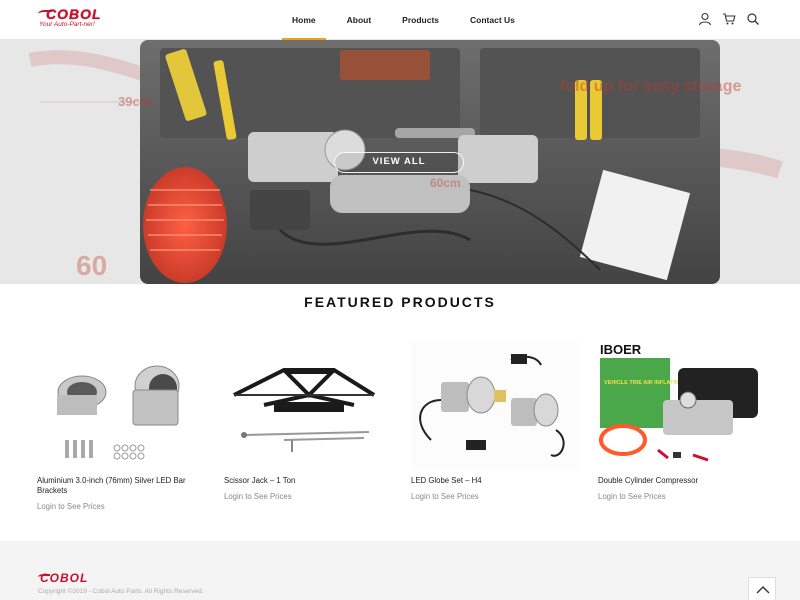 The height and width of the screenshot is (600, 800). I want to click on hero-overlay-text: 60, so click(92, 265).